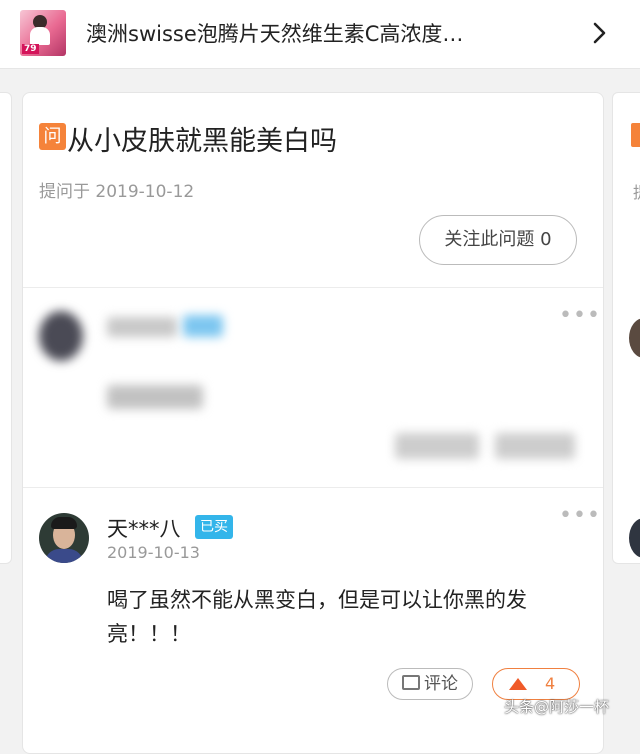 The image size is (640, 754). I want to click on blurred-comment-button, so click(437, 446).